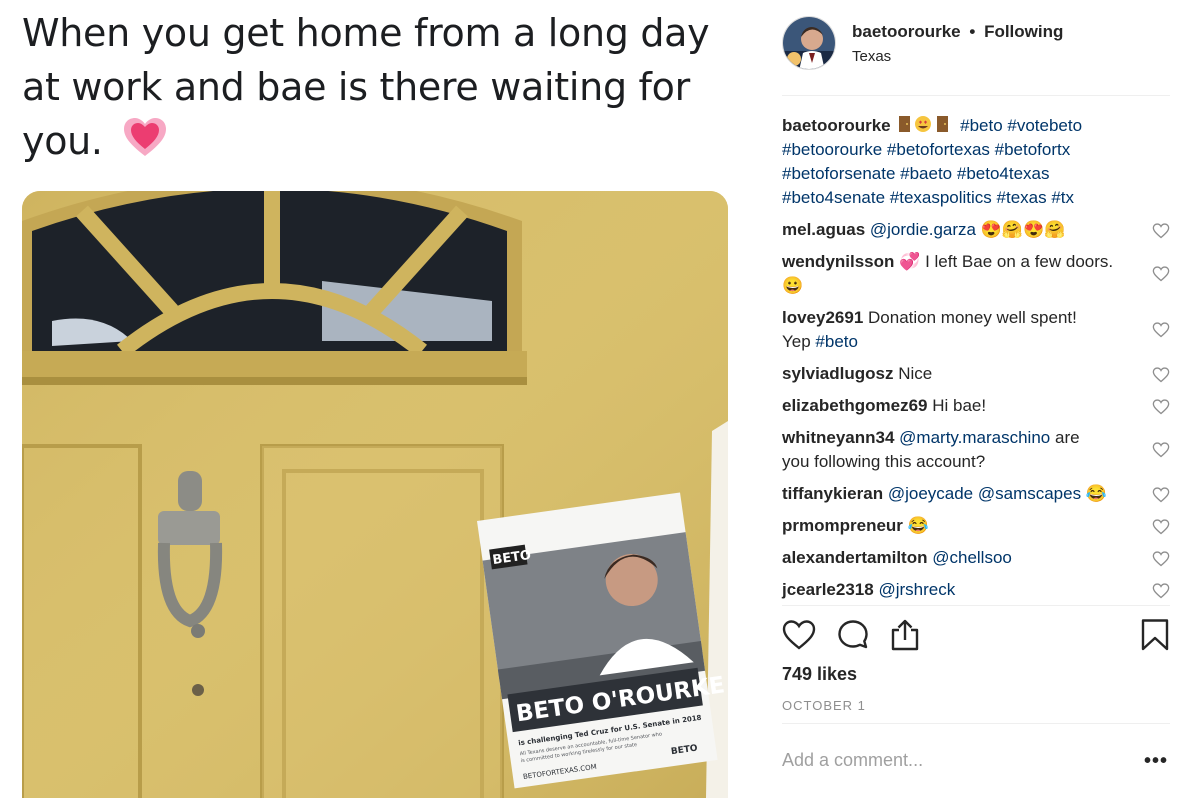  Describe the element at coordinates (823, 229) in the screenshot. I see `comment-username: mel.aguas` at that location.